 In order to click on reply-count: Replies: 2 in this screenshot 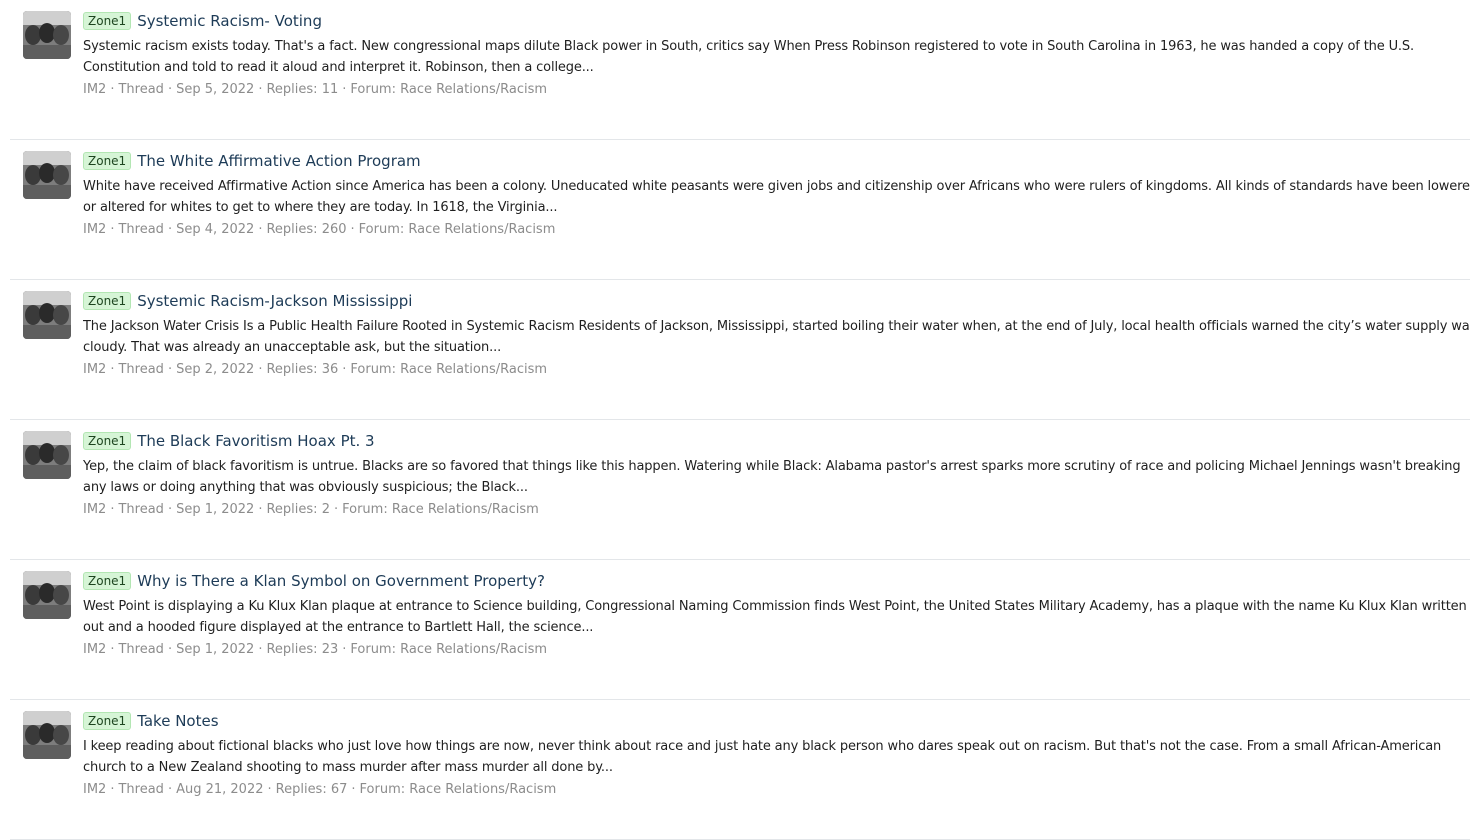, I will do `click(298, 509)`.